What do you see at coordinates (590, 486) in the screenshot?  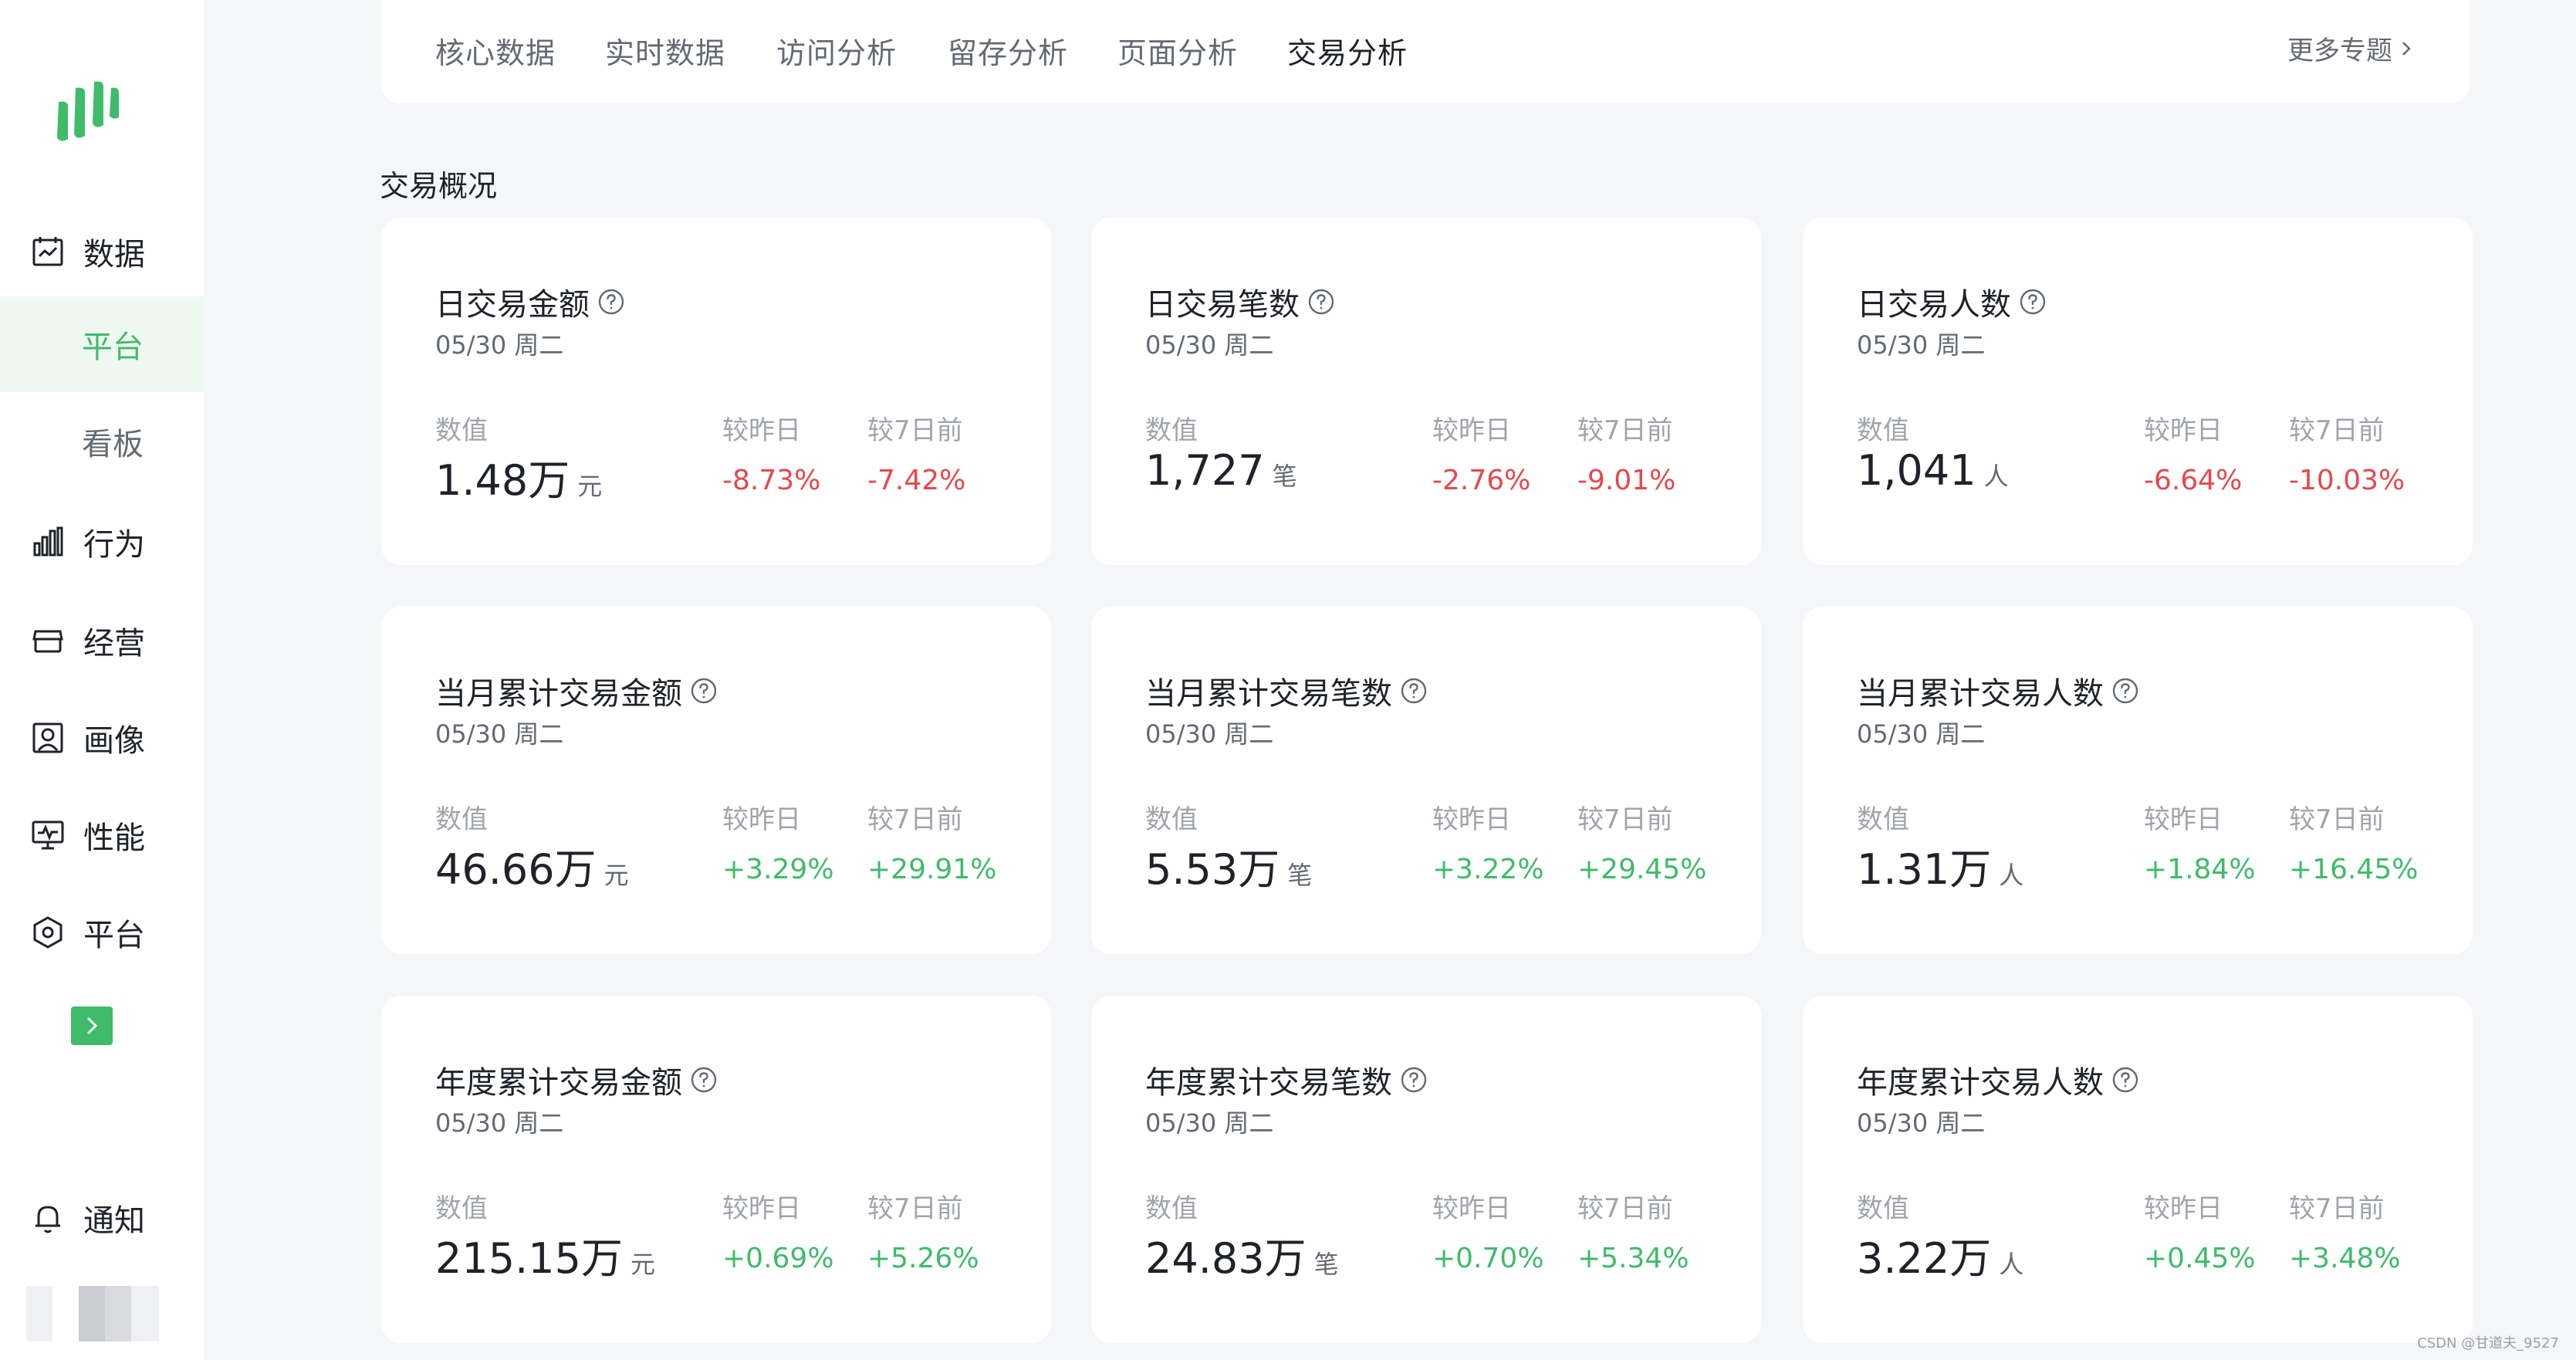 I see `metric-unit: 元` at bounding box center [590, 486].